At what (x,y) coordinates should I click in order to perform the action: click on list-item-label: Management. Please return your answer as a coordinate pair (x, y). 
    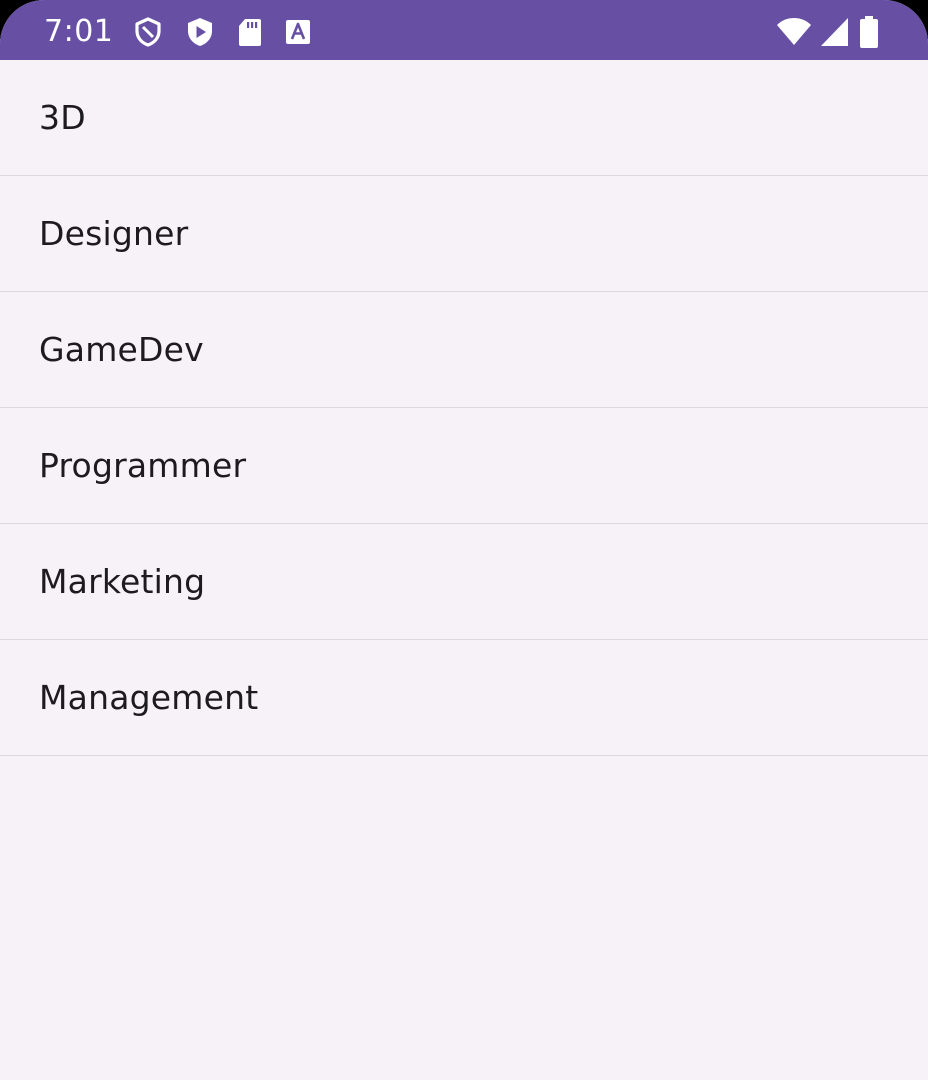
    Looking at the image, I should click on (149, 697).